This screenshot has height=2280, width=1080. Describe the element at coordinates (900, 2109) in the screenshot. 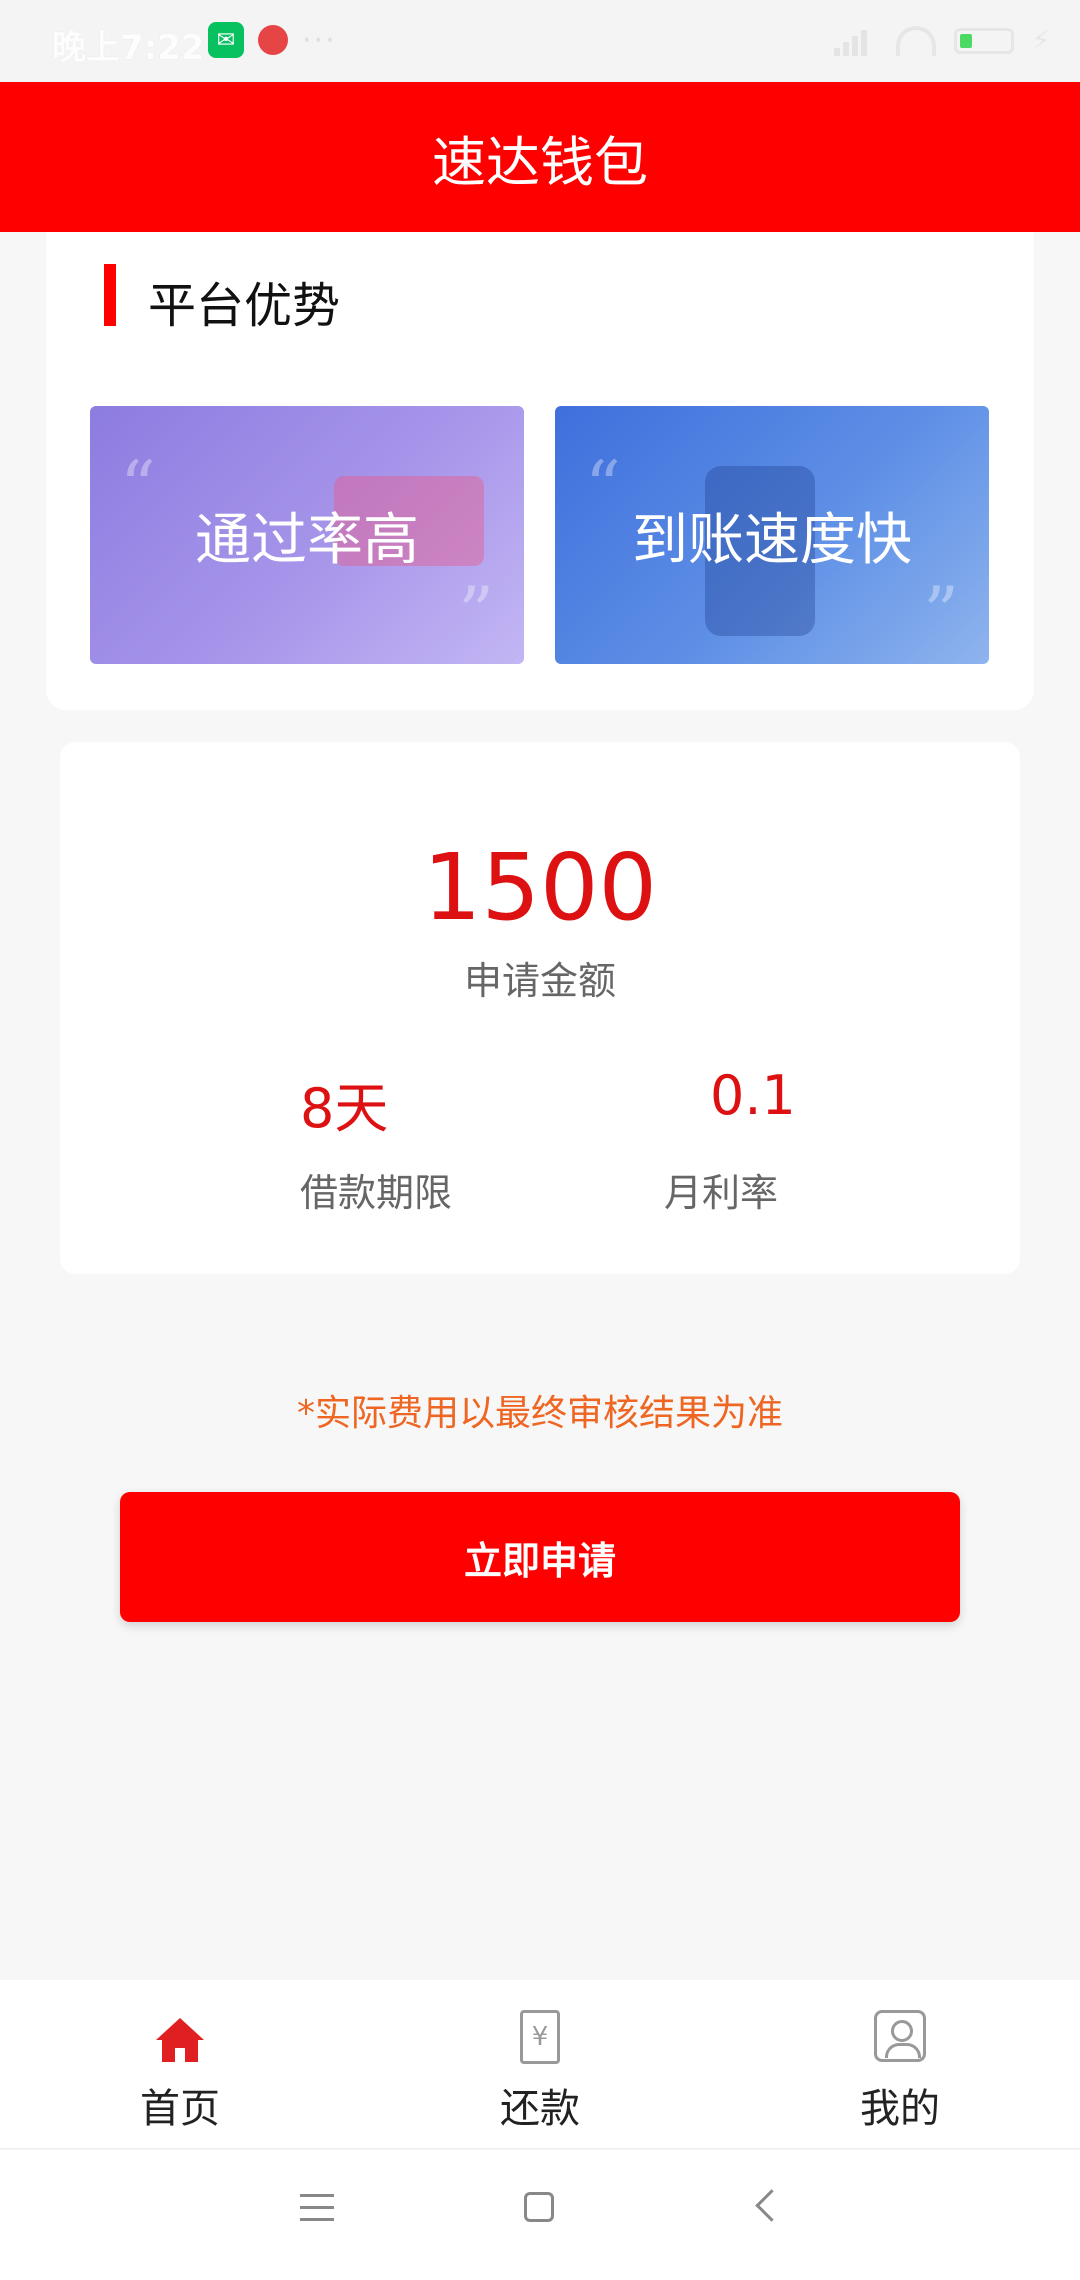

I see `tab-mine-label: 我的` at that location.